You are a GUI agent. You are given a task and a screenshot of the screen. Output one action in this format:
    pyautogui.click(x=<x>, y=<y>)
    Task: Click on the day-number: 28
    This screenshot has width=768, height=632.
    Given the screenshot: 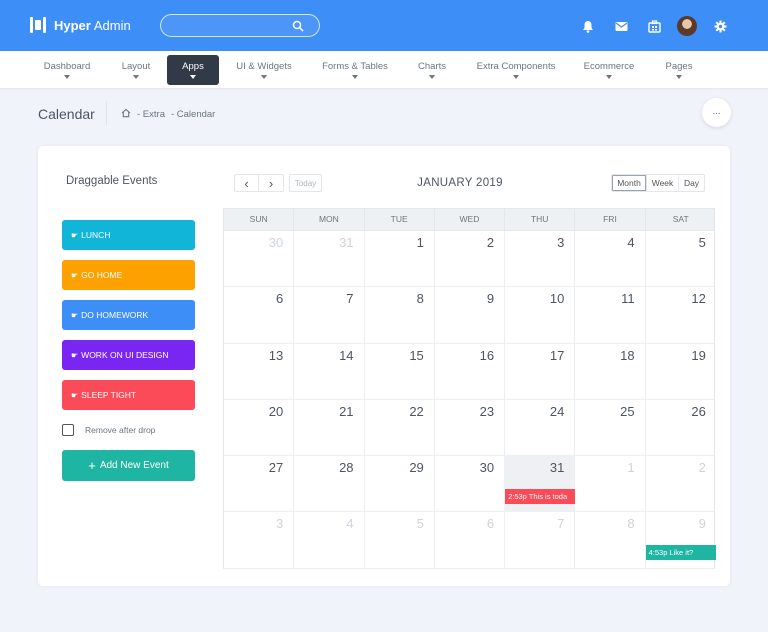 What is the action you would take?
    pyautogui.click(x=346, y=467)
    